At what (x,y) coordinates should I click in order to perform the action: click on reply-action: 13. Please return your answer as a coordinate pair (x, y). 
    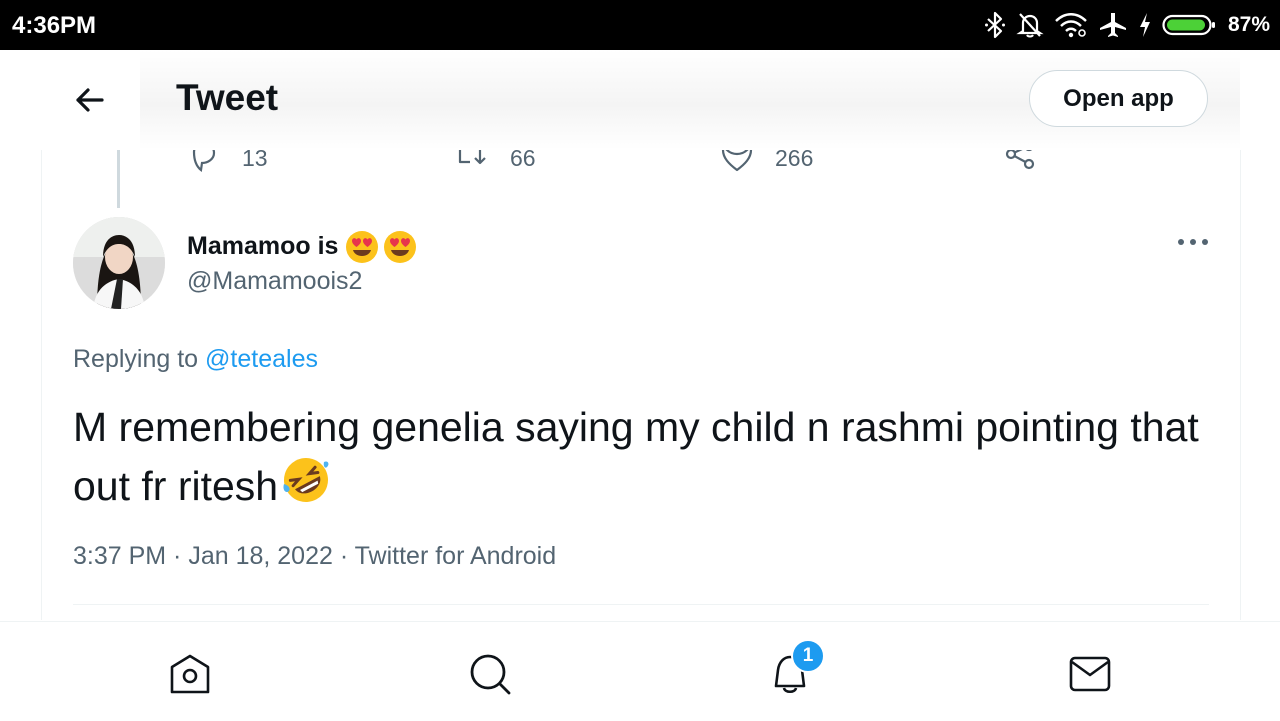
    Looking at the image, I should click on (228, 162).